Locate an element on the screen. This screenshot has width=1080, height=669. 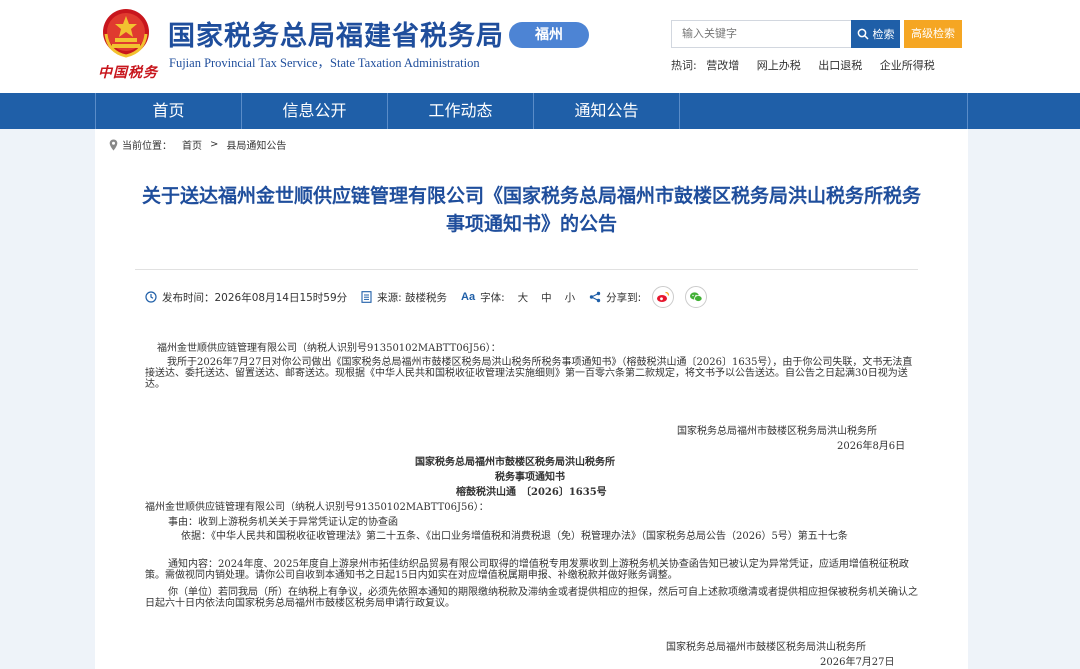
hot-word-link: 网上办税 is located at coordinates (779, 65).